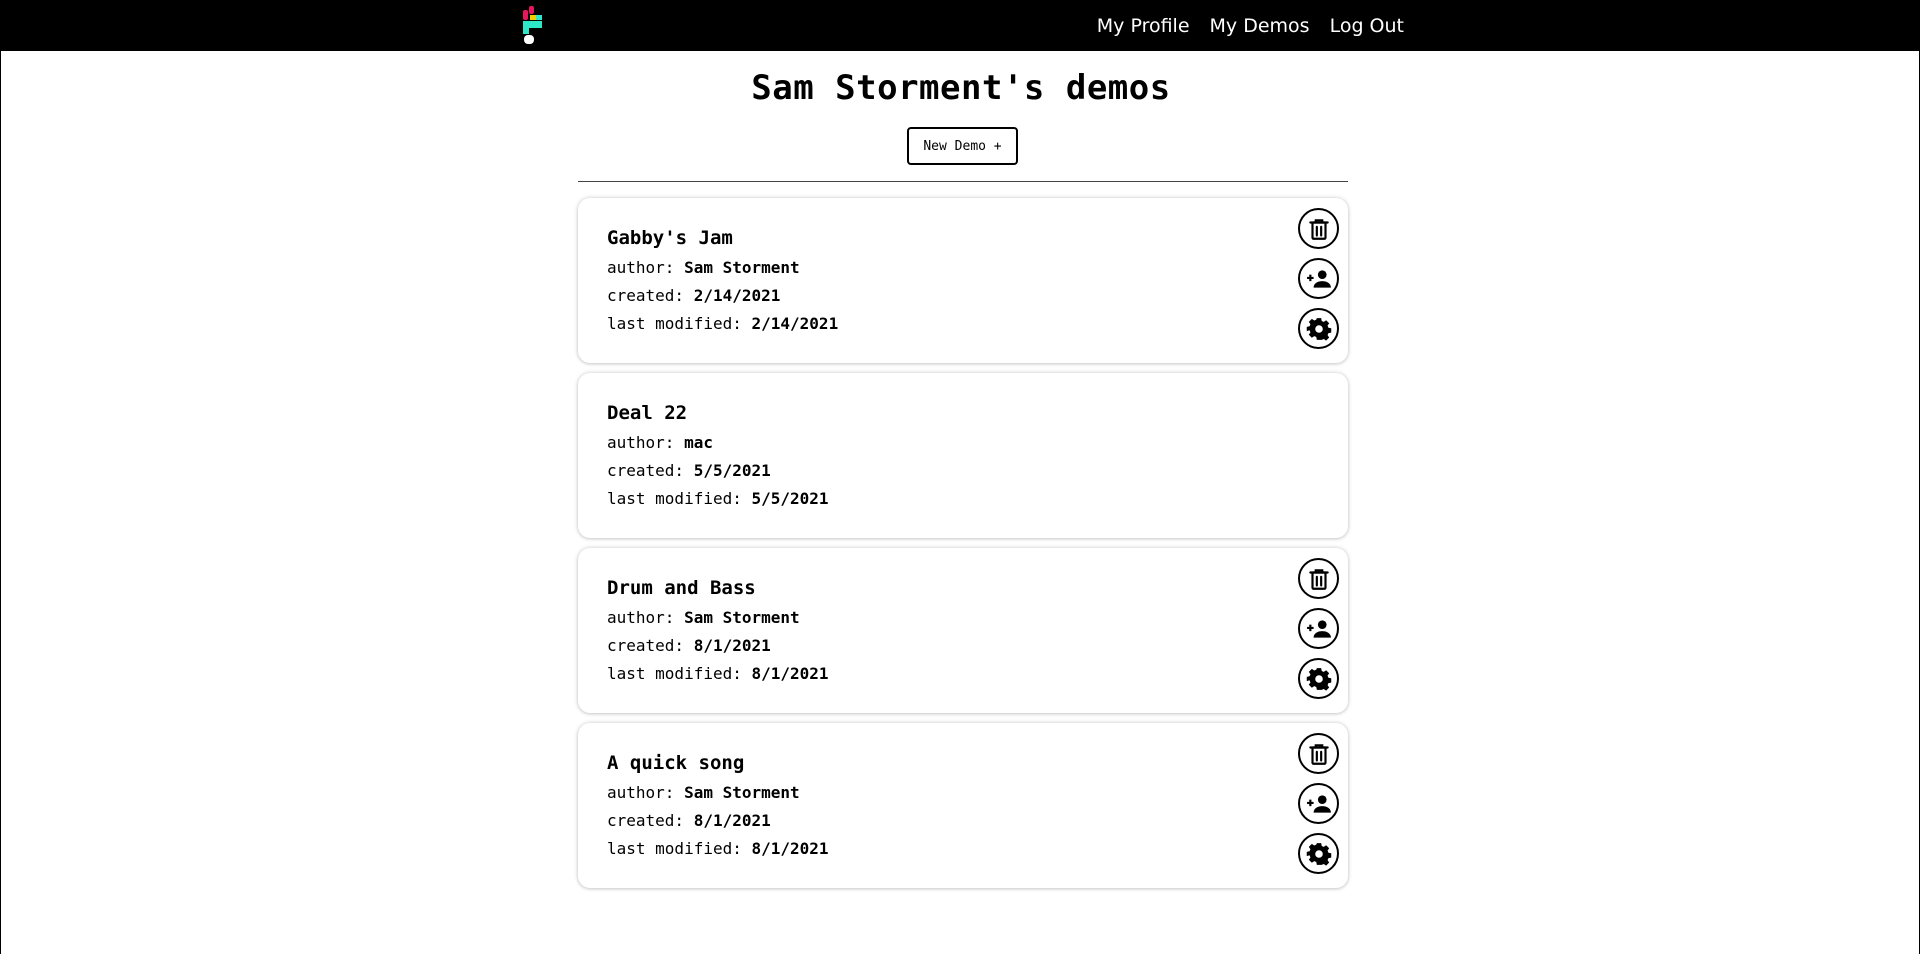 Image resolution: width=1920 pixels, height=954 pixels. What do you see at coordinates (670, 238) in the screenshot?
I see `demo-title: Gabby's Jam` at bounding box center [670, 238].